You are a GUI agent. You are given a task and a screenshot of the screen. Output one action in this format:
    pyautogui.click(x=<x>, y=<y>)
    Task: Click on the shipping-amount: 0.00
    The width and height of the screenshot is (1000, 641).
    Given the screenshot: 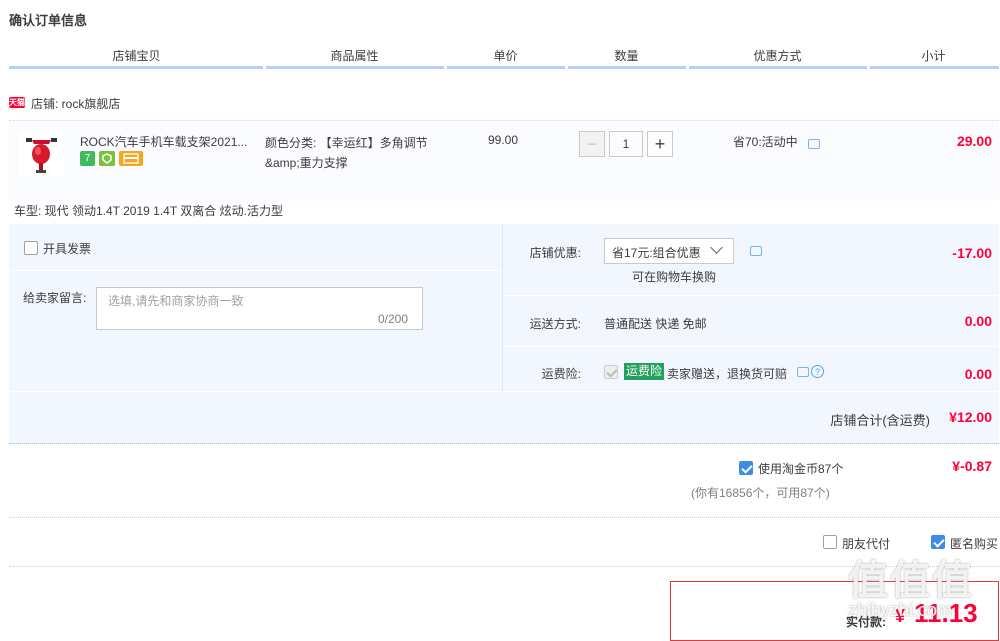 What is the action you would take?
    pyautogui.click(x=978, y=321)
    